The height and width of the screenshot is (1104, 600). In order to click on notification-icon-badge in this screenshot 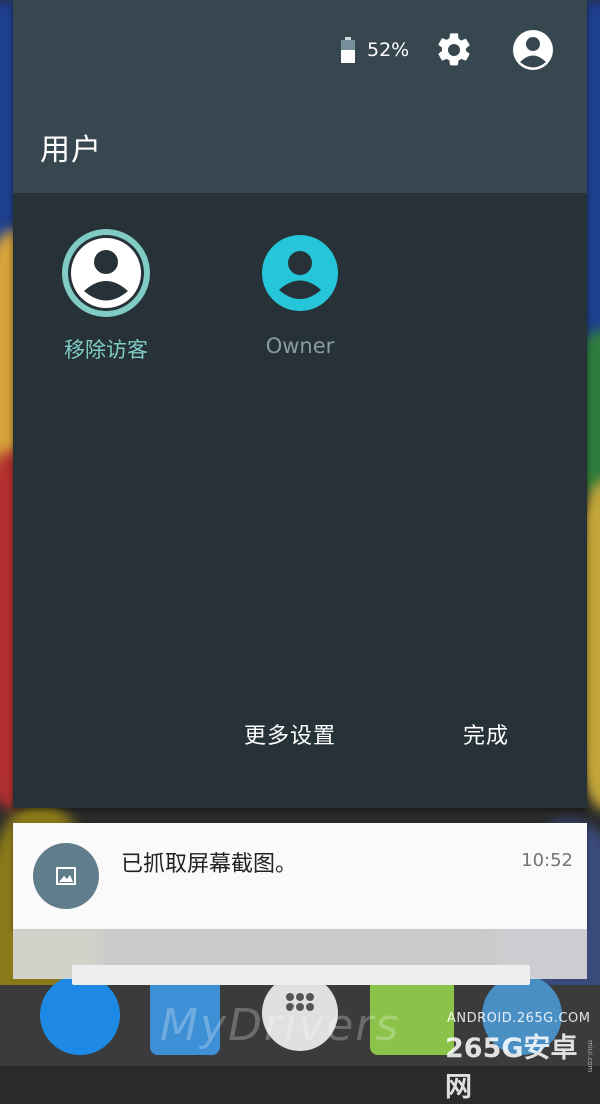, I will do `click(66, 876)`.